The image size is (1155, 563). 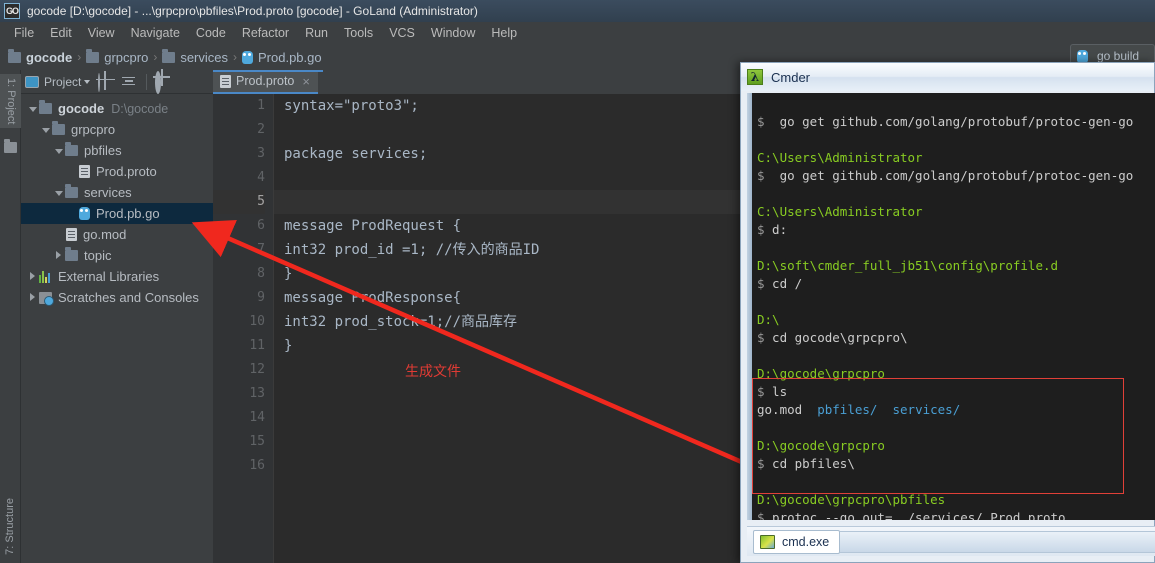 I want to click on breadcrumb-label: grpcpro, so click(x=126, y=57).